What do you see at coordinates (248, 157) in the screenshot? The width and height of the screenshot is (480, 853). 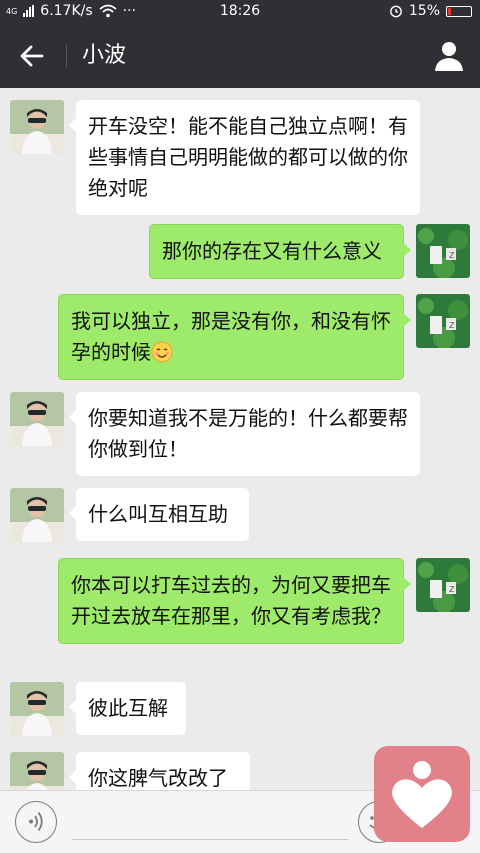 I see `message-text: 开车没空！能不能自己独立点啊！有些事情自己明明能做的都可以做的你绝对呢` at bounding box center [248, 157].